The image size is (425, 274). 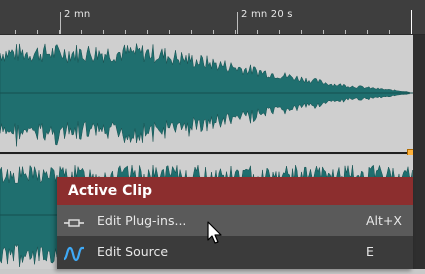 What do you see at coordinates (235, 191) in the screenshot?
I see `context-menu-title: Active Clip` at bounding box center [235, 191].